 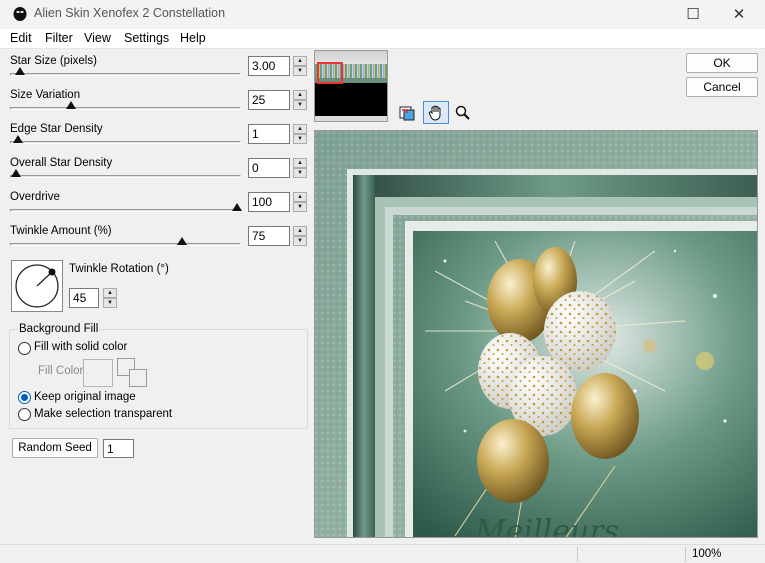 What do you see at coordinates (351, 86) in the screenshot?
I see `navigator-thumbnail` at bounding box center [351, 86].